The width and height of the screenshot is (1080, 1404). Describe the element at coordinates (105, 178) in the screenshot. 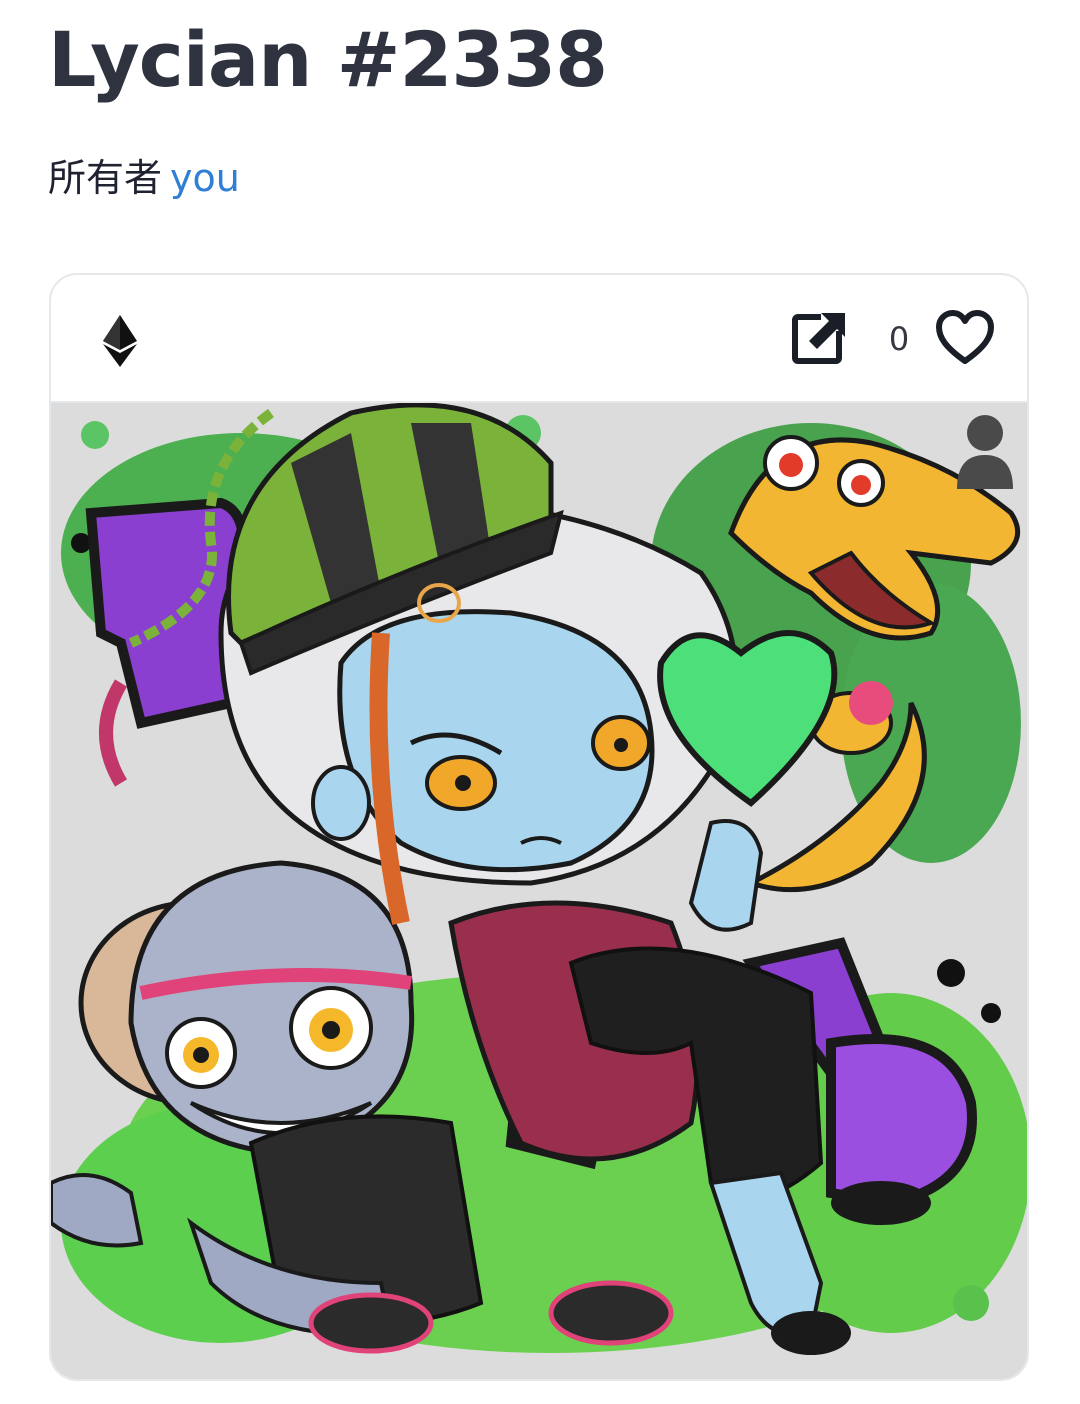

I see `owner-prefix: 所有者` at that location.